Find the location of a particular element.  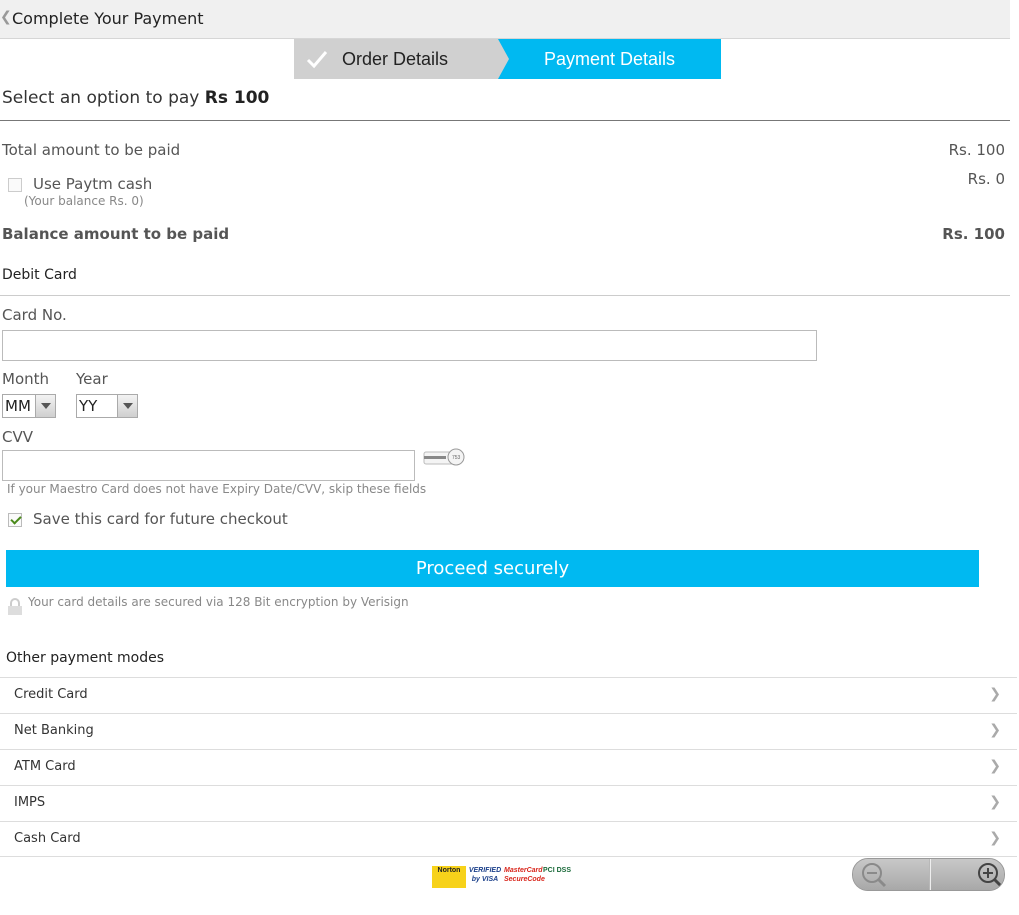

card-number-input is located at coordinates (409, 345).